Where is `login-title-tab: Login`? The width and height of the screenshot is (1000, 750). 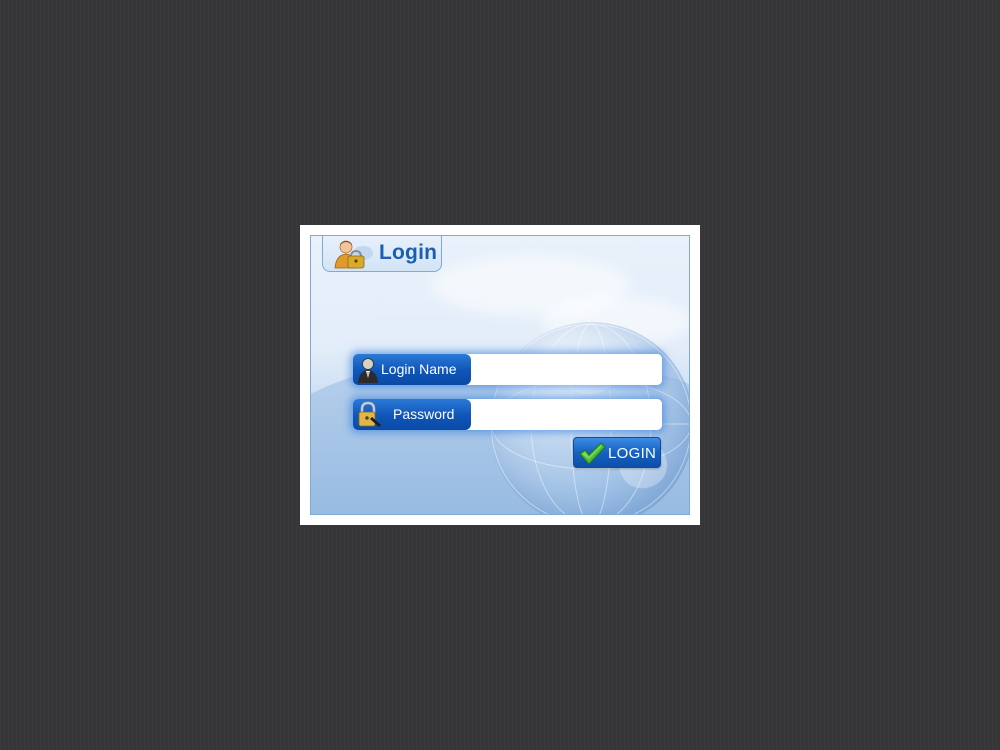 login-title-tab: Login is located at coordinates (382, 254).